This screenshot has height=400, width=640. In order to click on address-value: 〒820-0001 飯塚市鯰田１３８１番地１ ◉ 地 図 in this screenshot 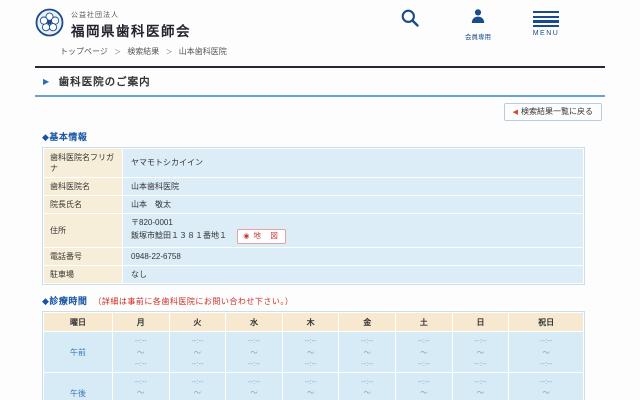, I will do `click(353, 230)`.